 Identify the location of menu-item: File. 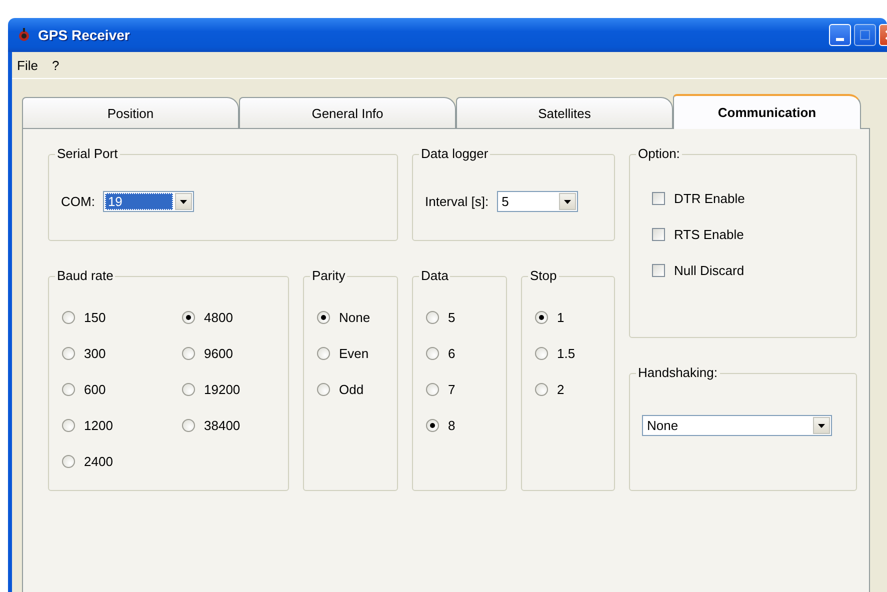
(27, 65).